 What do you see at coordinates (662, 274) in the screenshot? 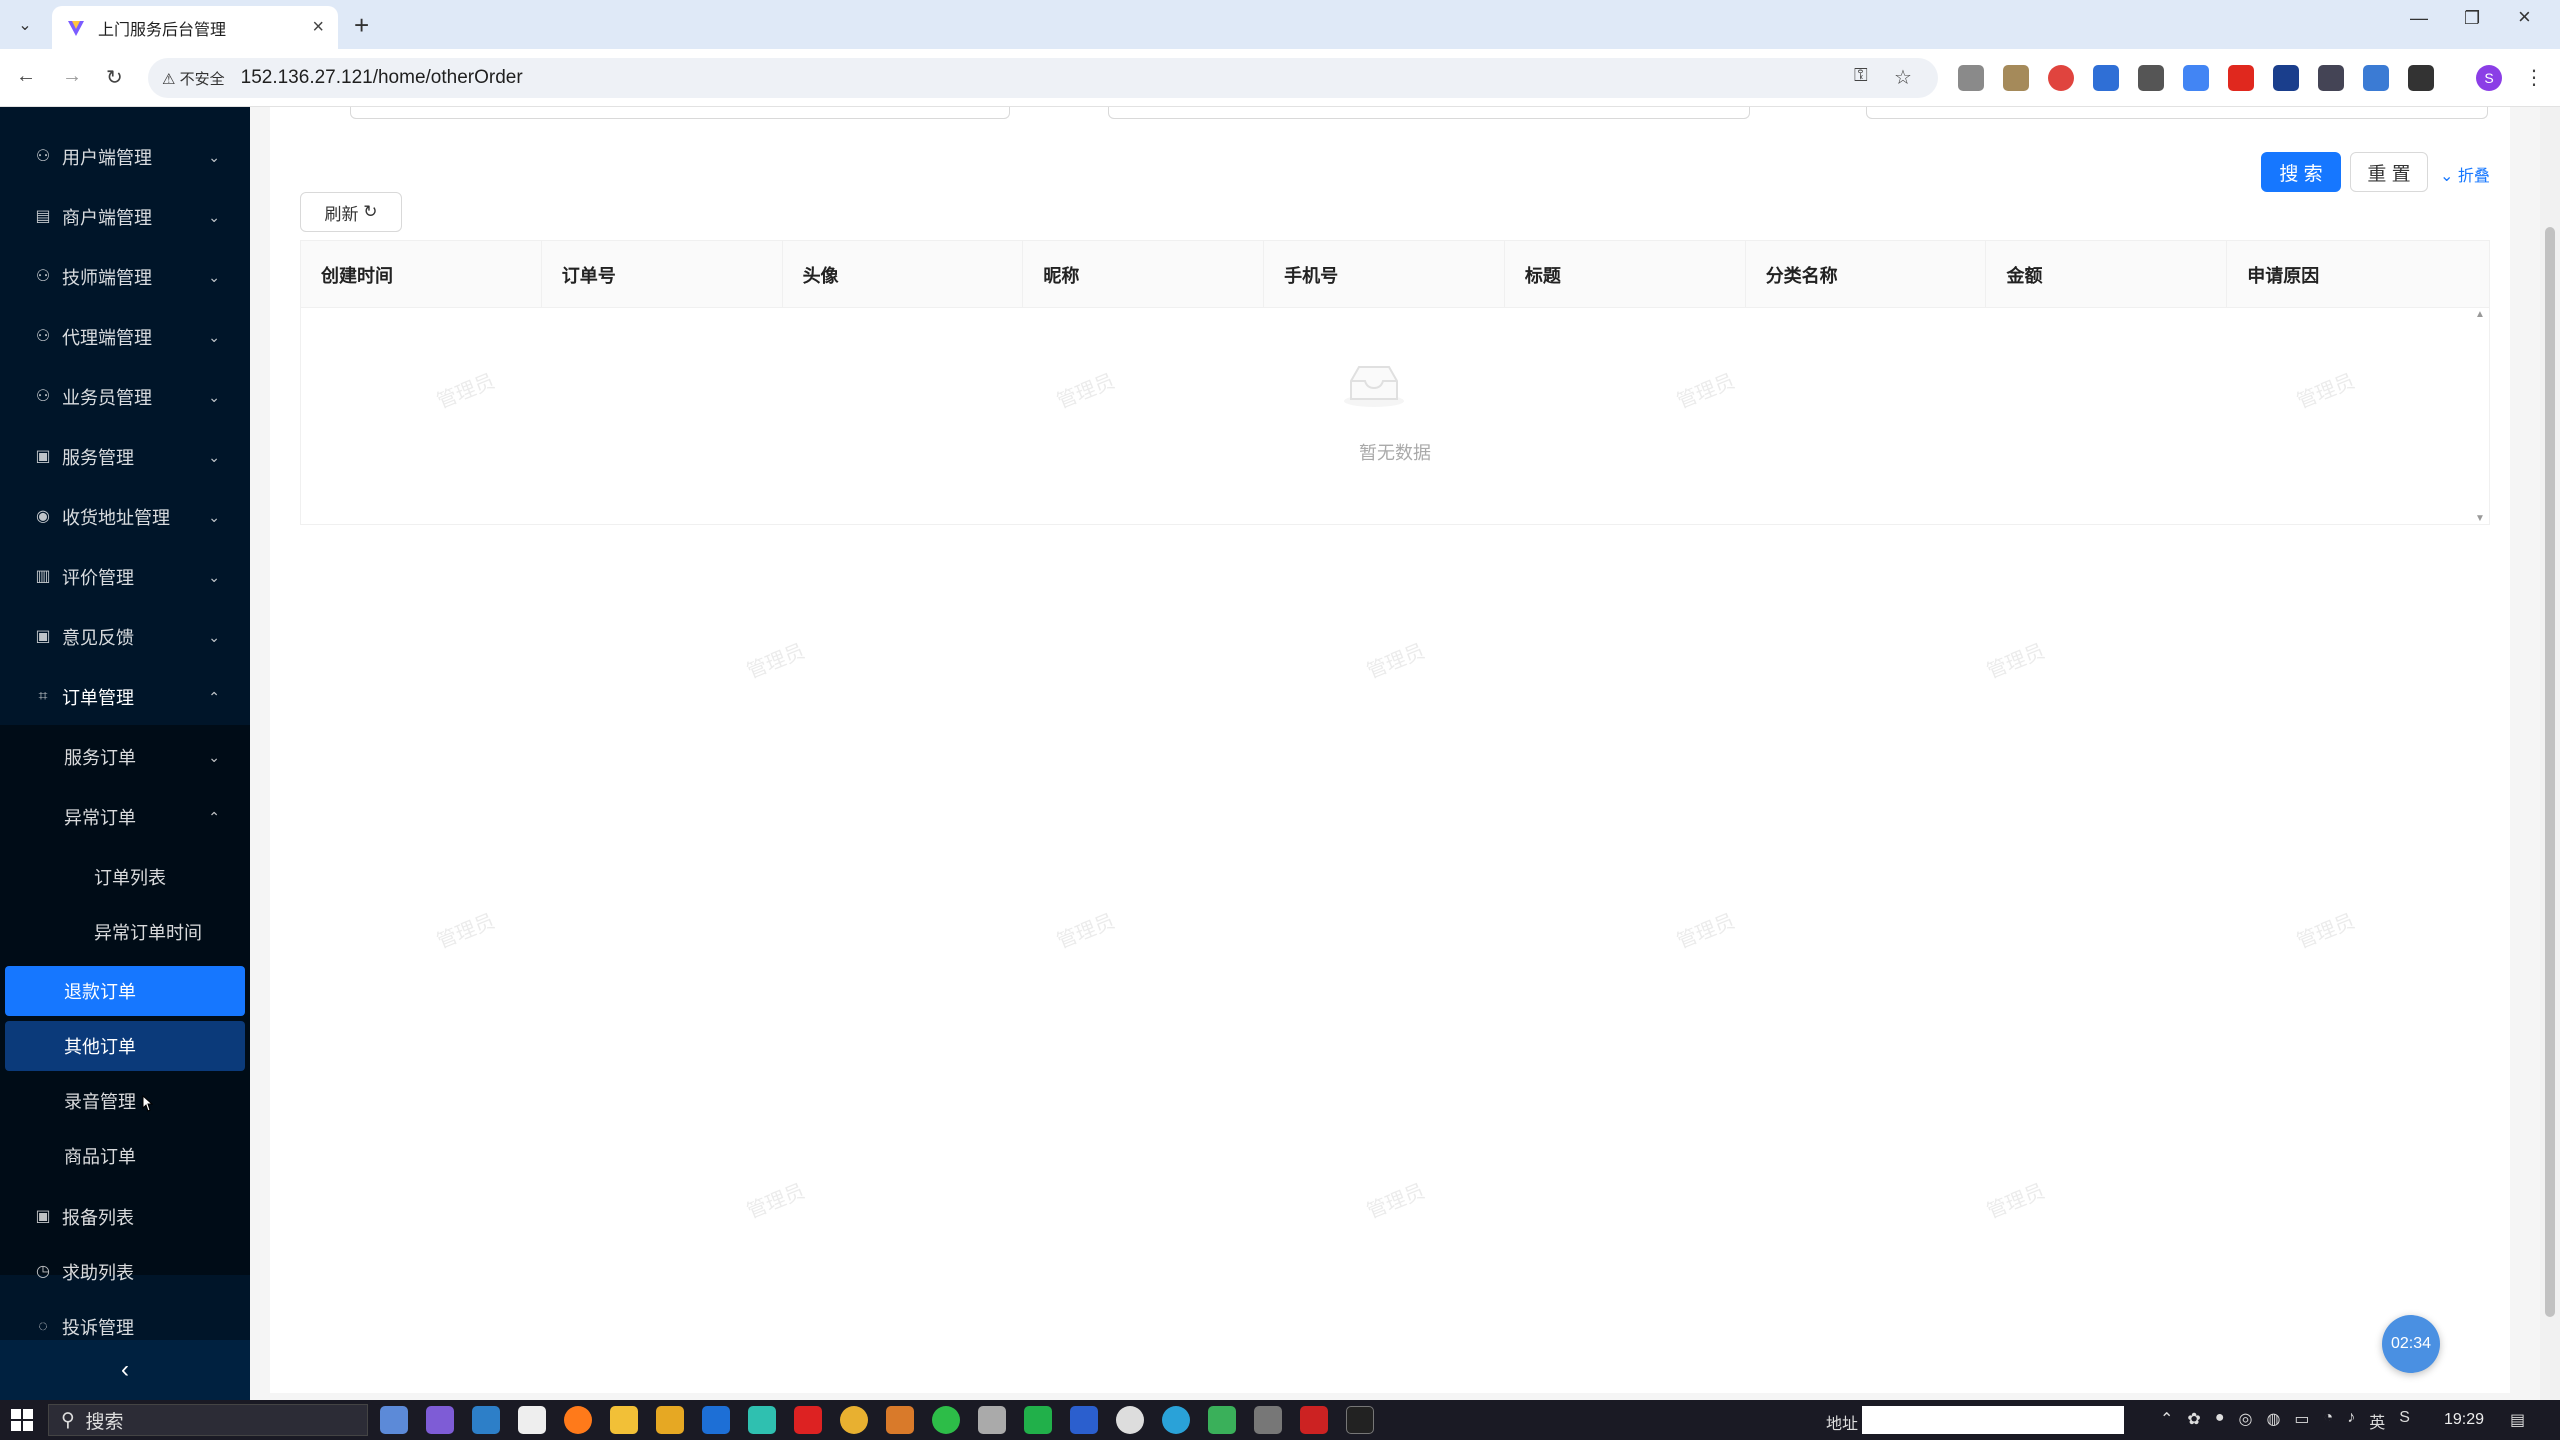
I see `column-header: 订单号` at bounding box center [662, 274].